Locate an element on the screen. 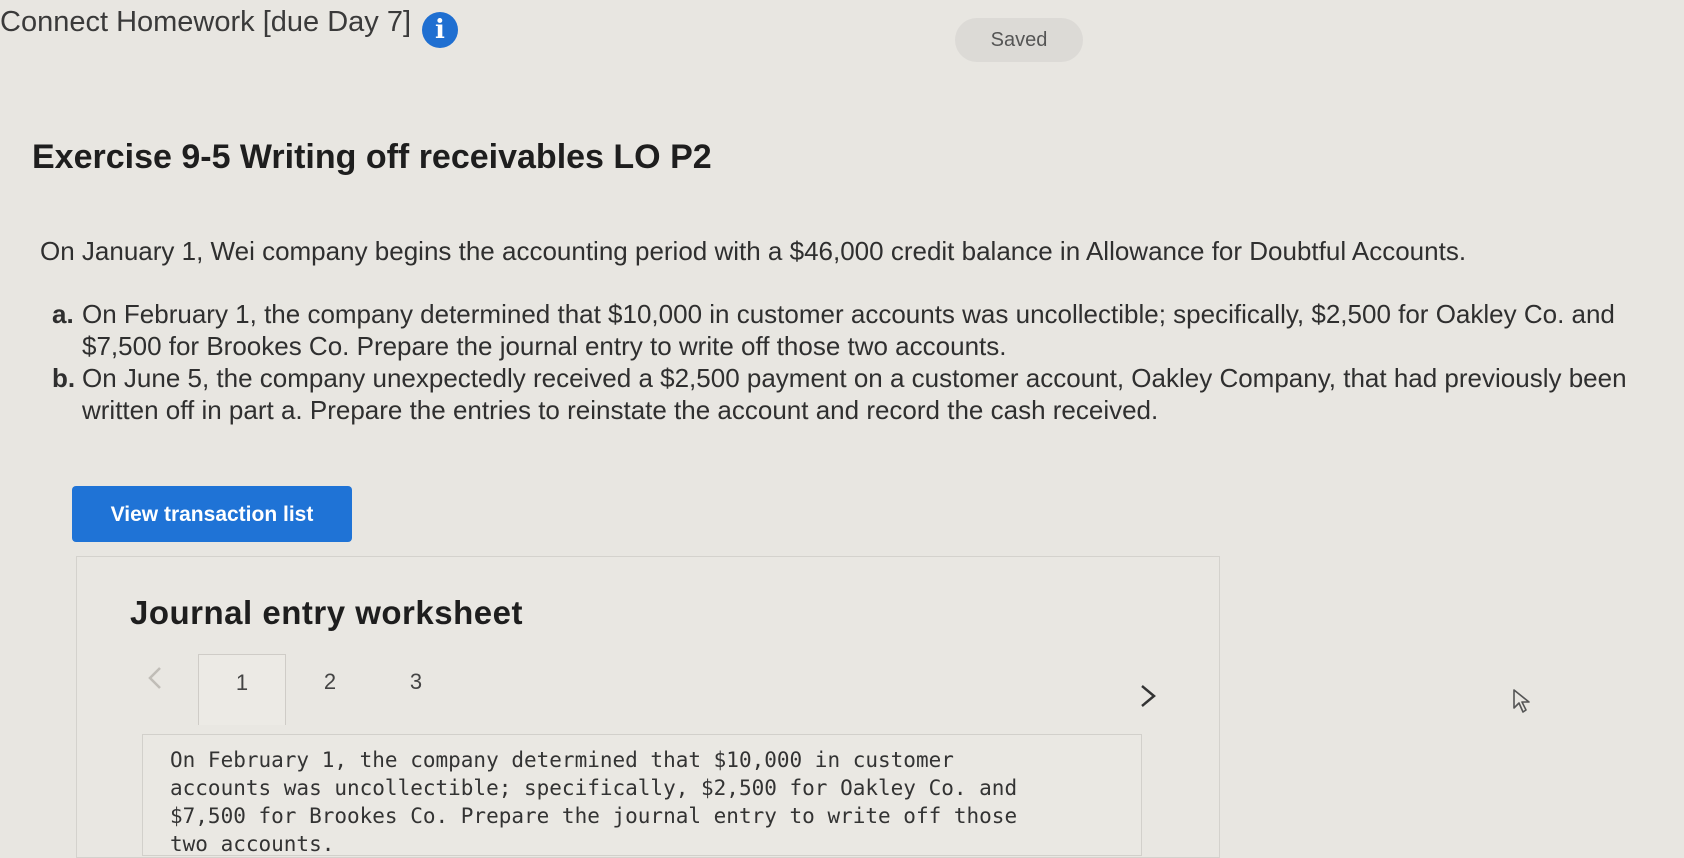 Image resolution: width=1684 pixels, height=858 pixels. worksheet-tab-3: 3 is located at coordinates (416, 682).